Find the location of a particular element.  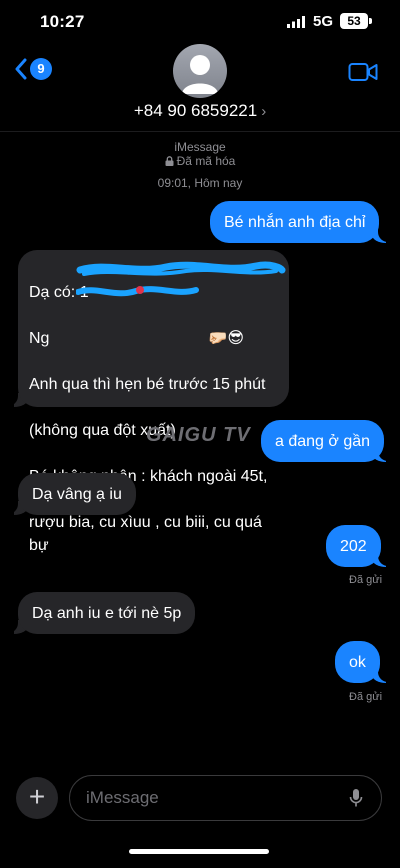

microphone-icon is located at coordinates (356, 798).